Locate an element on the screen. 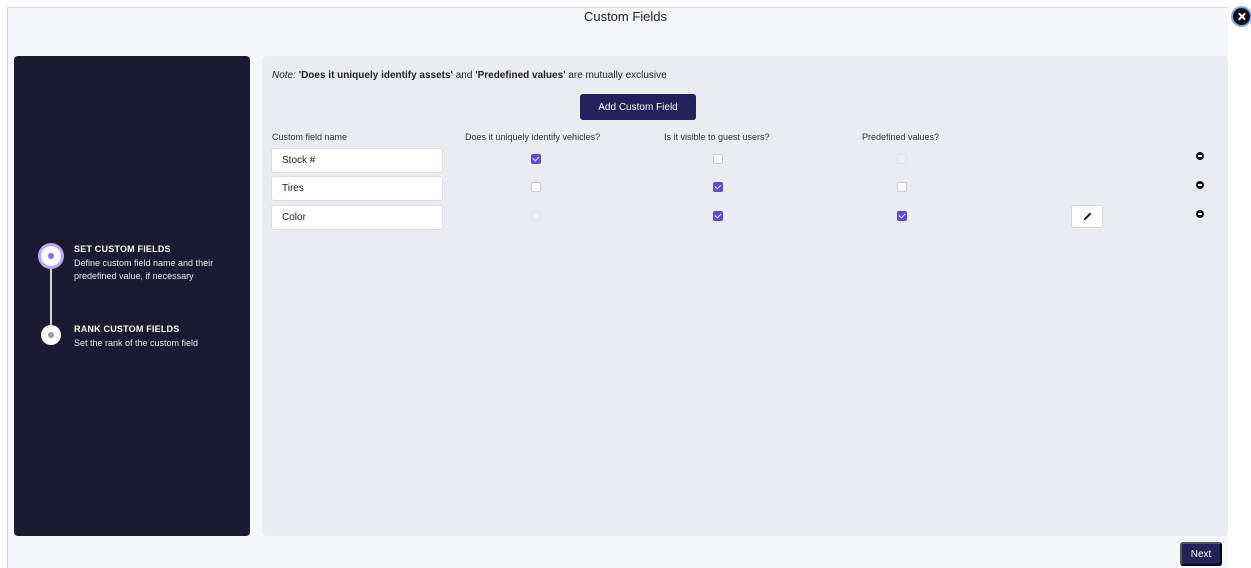 This screenshot has height=568, width=1251. pencil-icon is located at coordinates (1087, 216).